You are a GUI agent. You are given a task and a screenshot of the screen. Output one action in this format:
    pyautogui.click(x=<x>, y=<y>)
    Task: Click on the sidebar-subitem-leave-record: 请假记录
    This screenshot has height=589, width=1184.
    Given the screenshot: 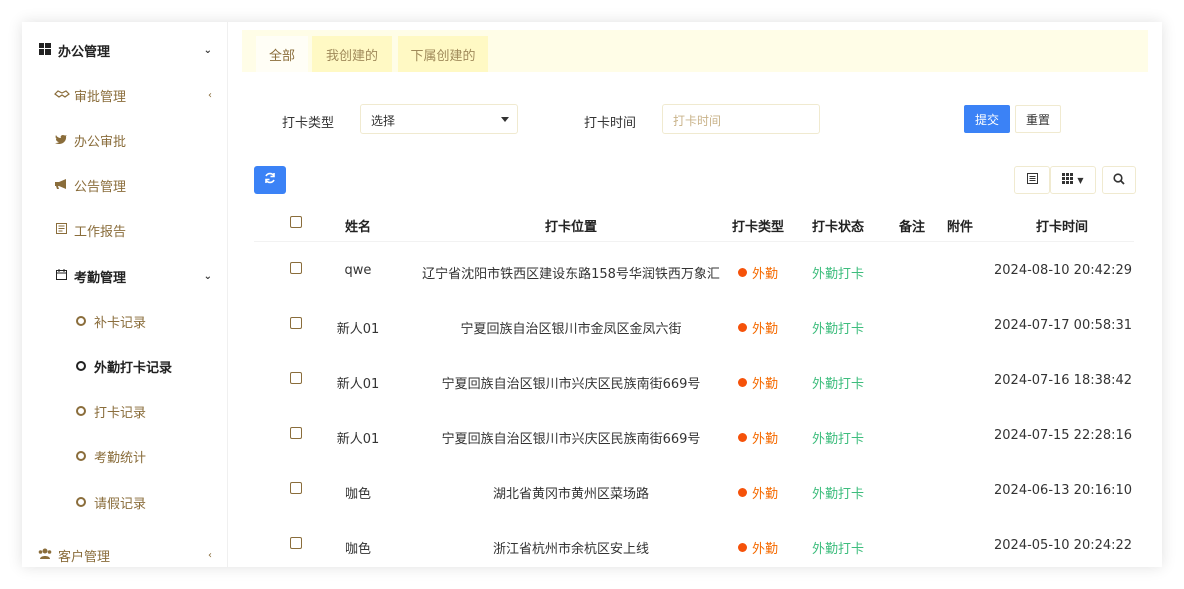 What is the action you would take?
    pyautogui.click(x=125, y=502)
    